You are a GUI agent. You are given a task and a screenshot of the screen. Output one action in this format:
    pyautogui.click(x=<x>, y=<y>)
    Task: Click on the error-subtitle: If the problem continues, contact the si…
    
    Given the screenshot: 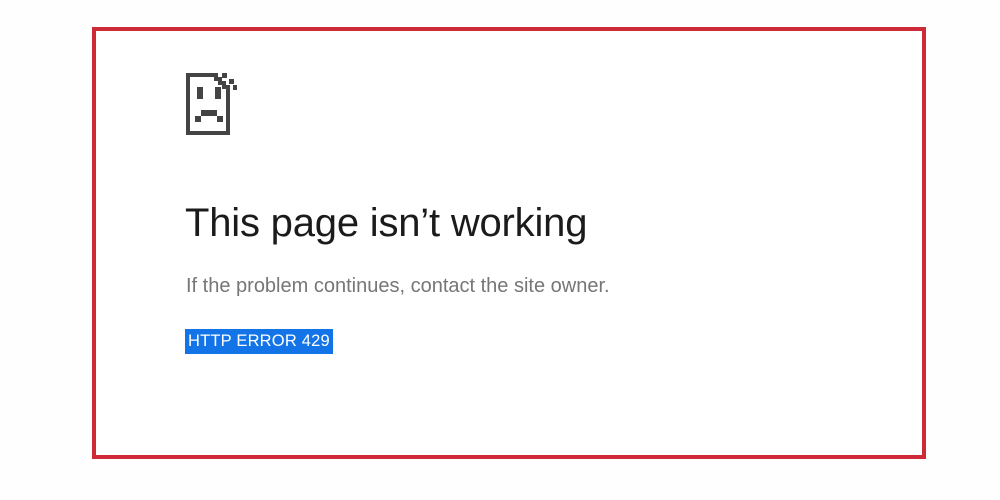 What is the action you would take?
    pyautogui.click(x=398, y=286)
    